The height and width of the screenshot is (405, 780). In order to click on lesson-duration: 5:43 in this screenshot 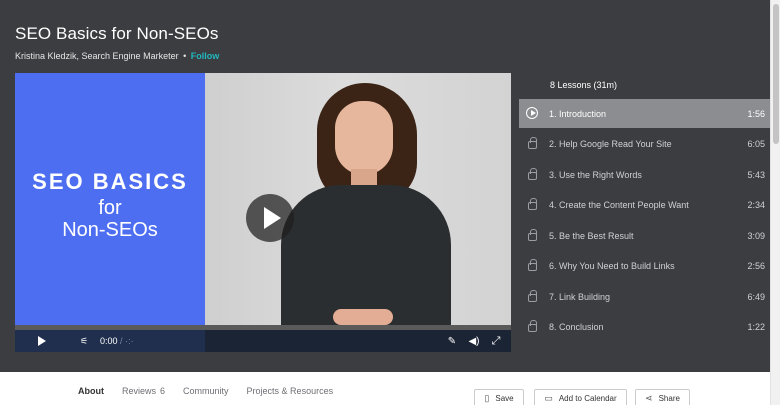, I will do `click(756, 174)`.